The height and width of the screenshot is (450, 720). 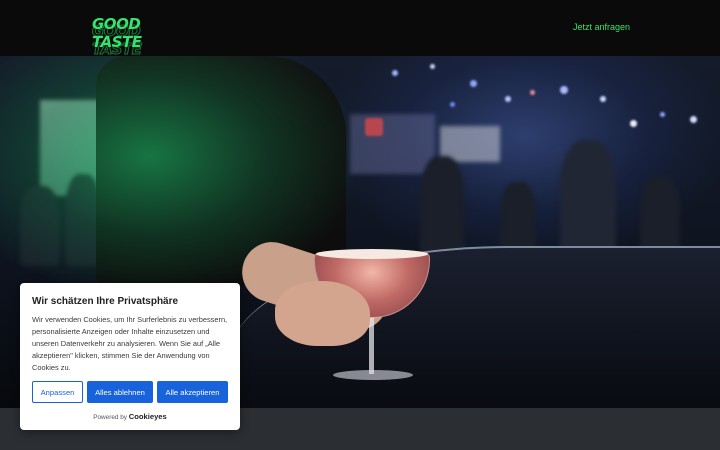 What do you see at coordinates (57, 392) in the screenshot?
I see `customize-button: Anpassen` at bounding box center [57, 392].